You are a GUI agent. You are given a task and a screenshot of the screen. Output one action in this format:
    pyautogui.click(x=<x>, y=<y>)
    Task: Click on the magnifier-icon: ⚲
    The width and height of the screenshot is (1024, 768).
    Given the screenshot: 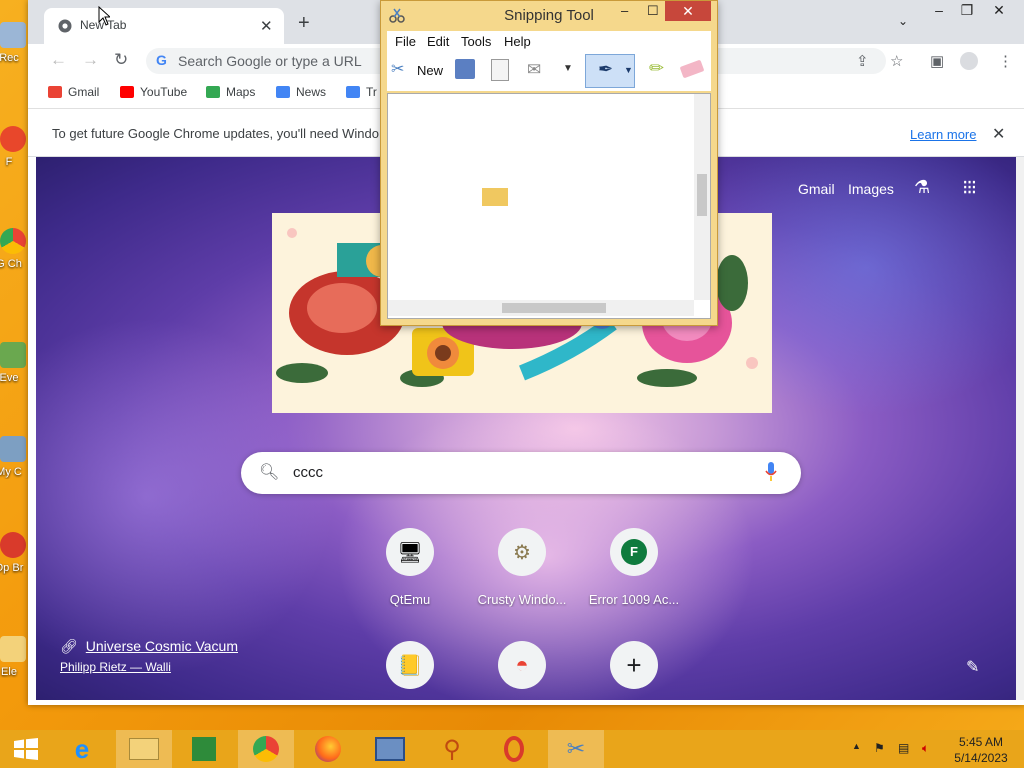 What is the action you would take?
    pyautogui.click(x=452, y=749)
    